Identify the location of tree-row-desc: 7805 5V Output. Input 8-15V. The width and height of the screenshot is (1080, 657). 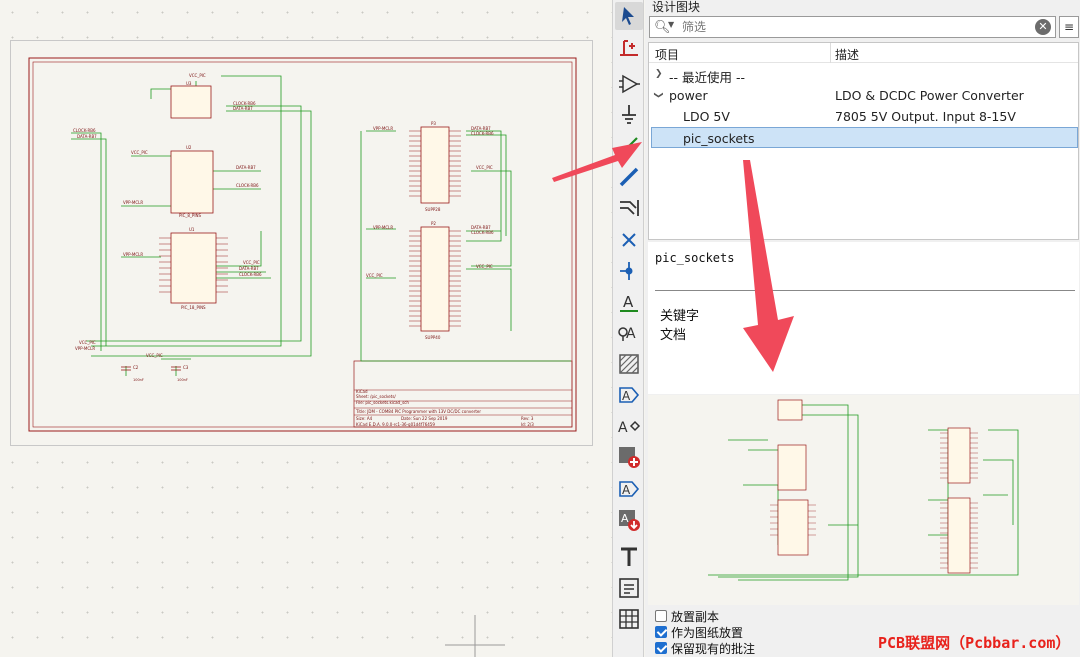
(925, 116).